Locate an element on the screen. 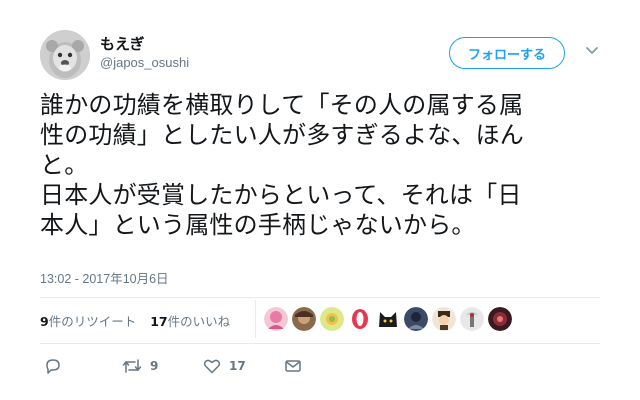 The image size is (640, 400). heart-icon is located at coordinates (212, 366).